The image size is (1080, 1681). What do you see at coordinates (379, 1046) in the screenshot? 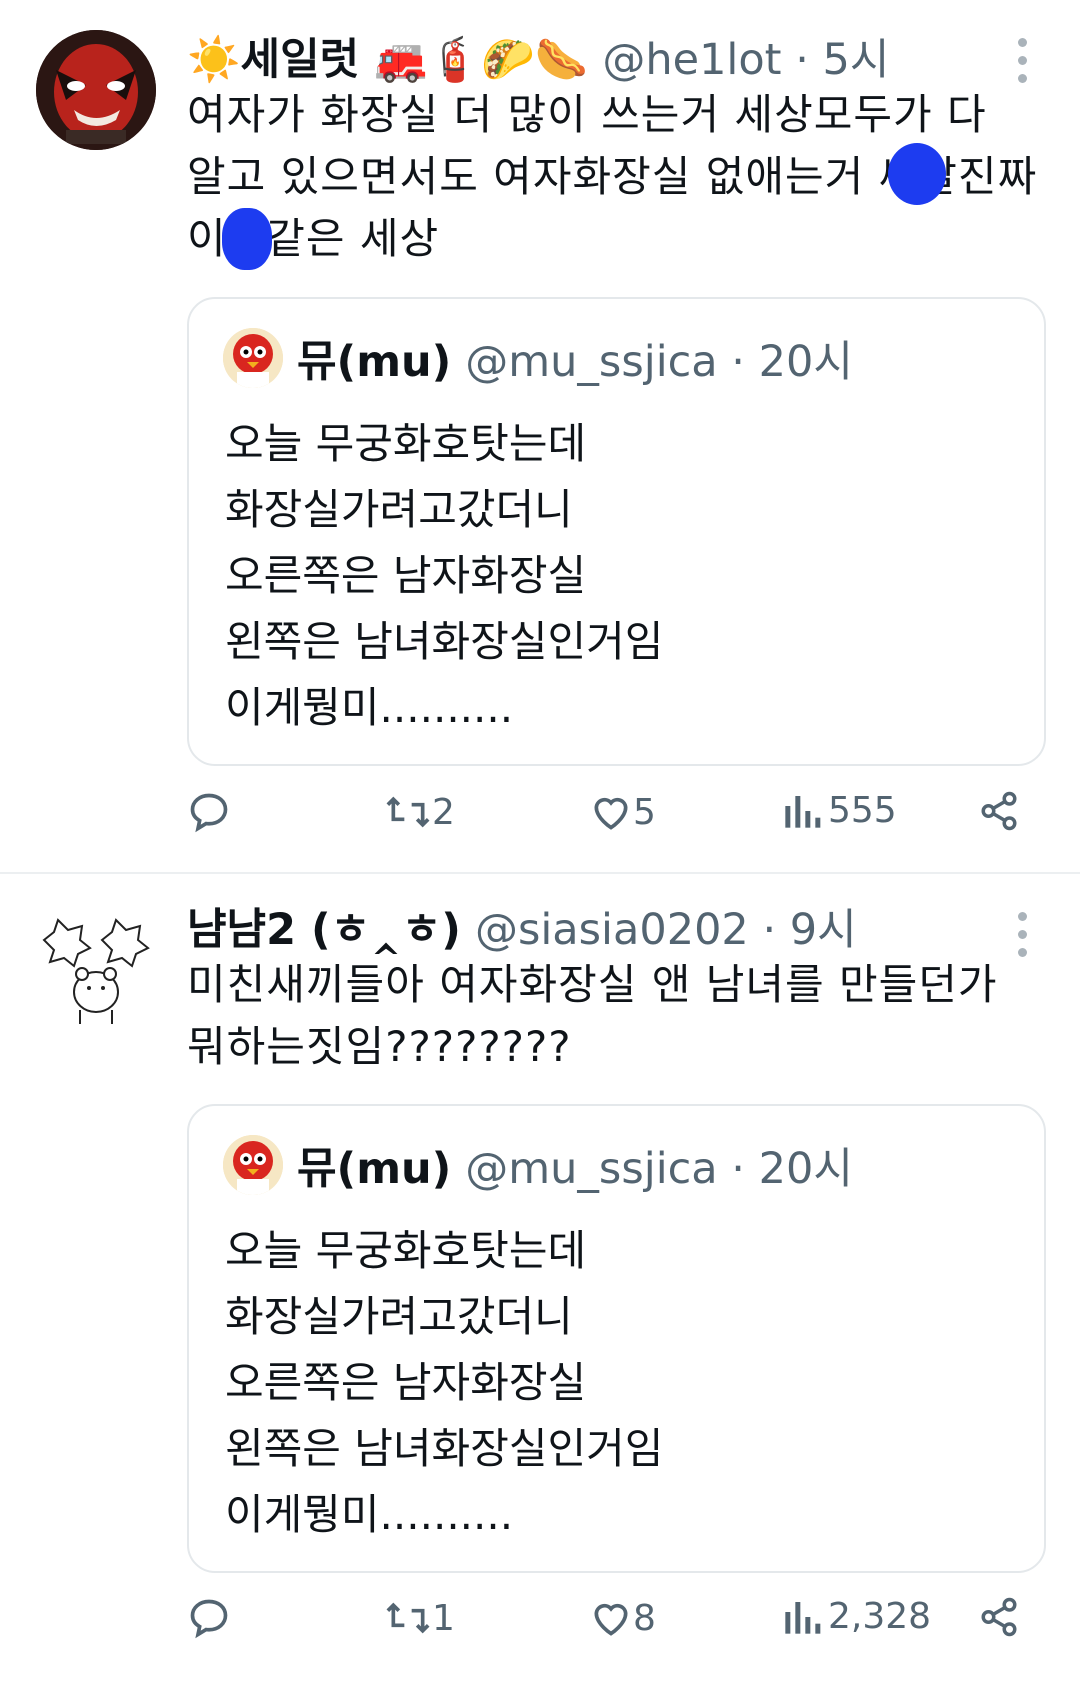
I see `tweet-line: 뭐하는짓임????????` at bounding box center [379, 1046].